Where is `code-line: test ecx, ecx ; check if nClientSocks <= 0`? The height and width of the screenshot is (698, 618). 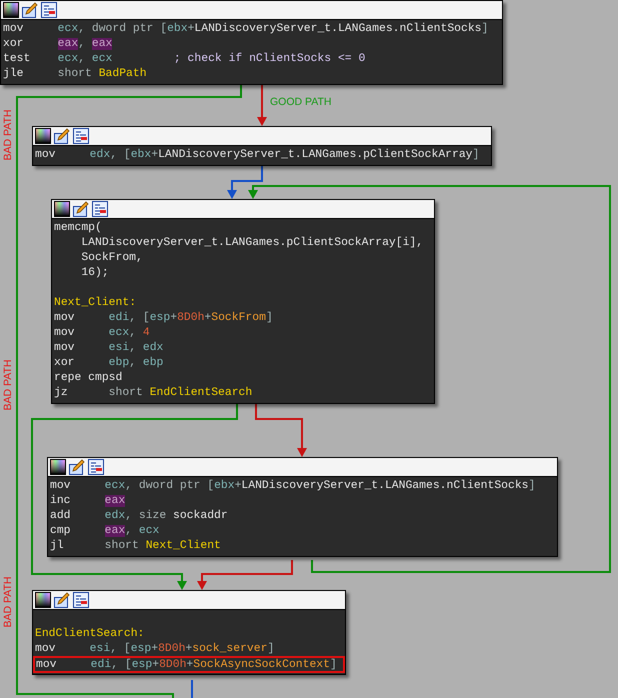 code-line: test ecx, ecx ; check if nClientSocks <= 0 is located at coordinates (184, 59).